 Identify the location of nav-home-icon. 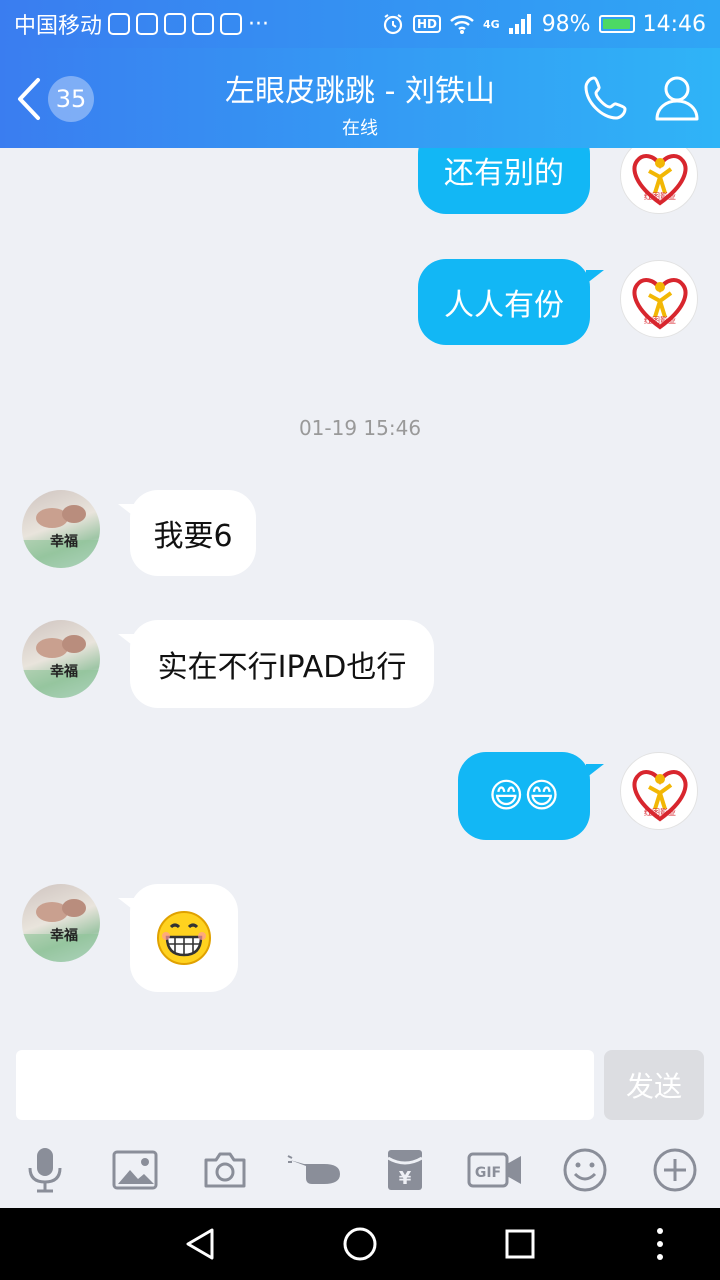
(360, 1244).